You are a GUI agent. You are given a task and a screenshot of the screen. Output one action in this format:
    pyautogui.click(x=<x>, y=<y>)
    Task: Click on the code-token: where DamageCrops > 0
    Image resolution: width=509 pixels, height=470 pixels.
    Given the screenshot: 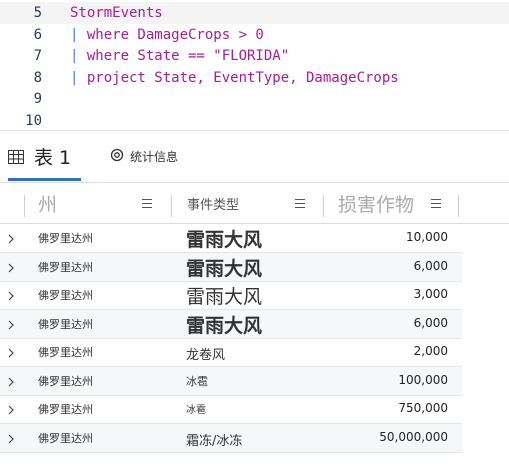 What is the action you would take?
    pyautogui.click(x=175, y=35)
    